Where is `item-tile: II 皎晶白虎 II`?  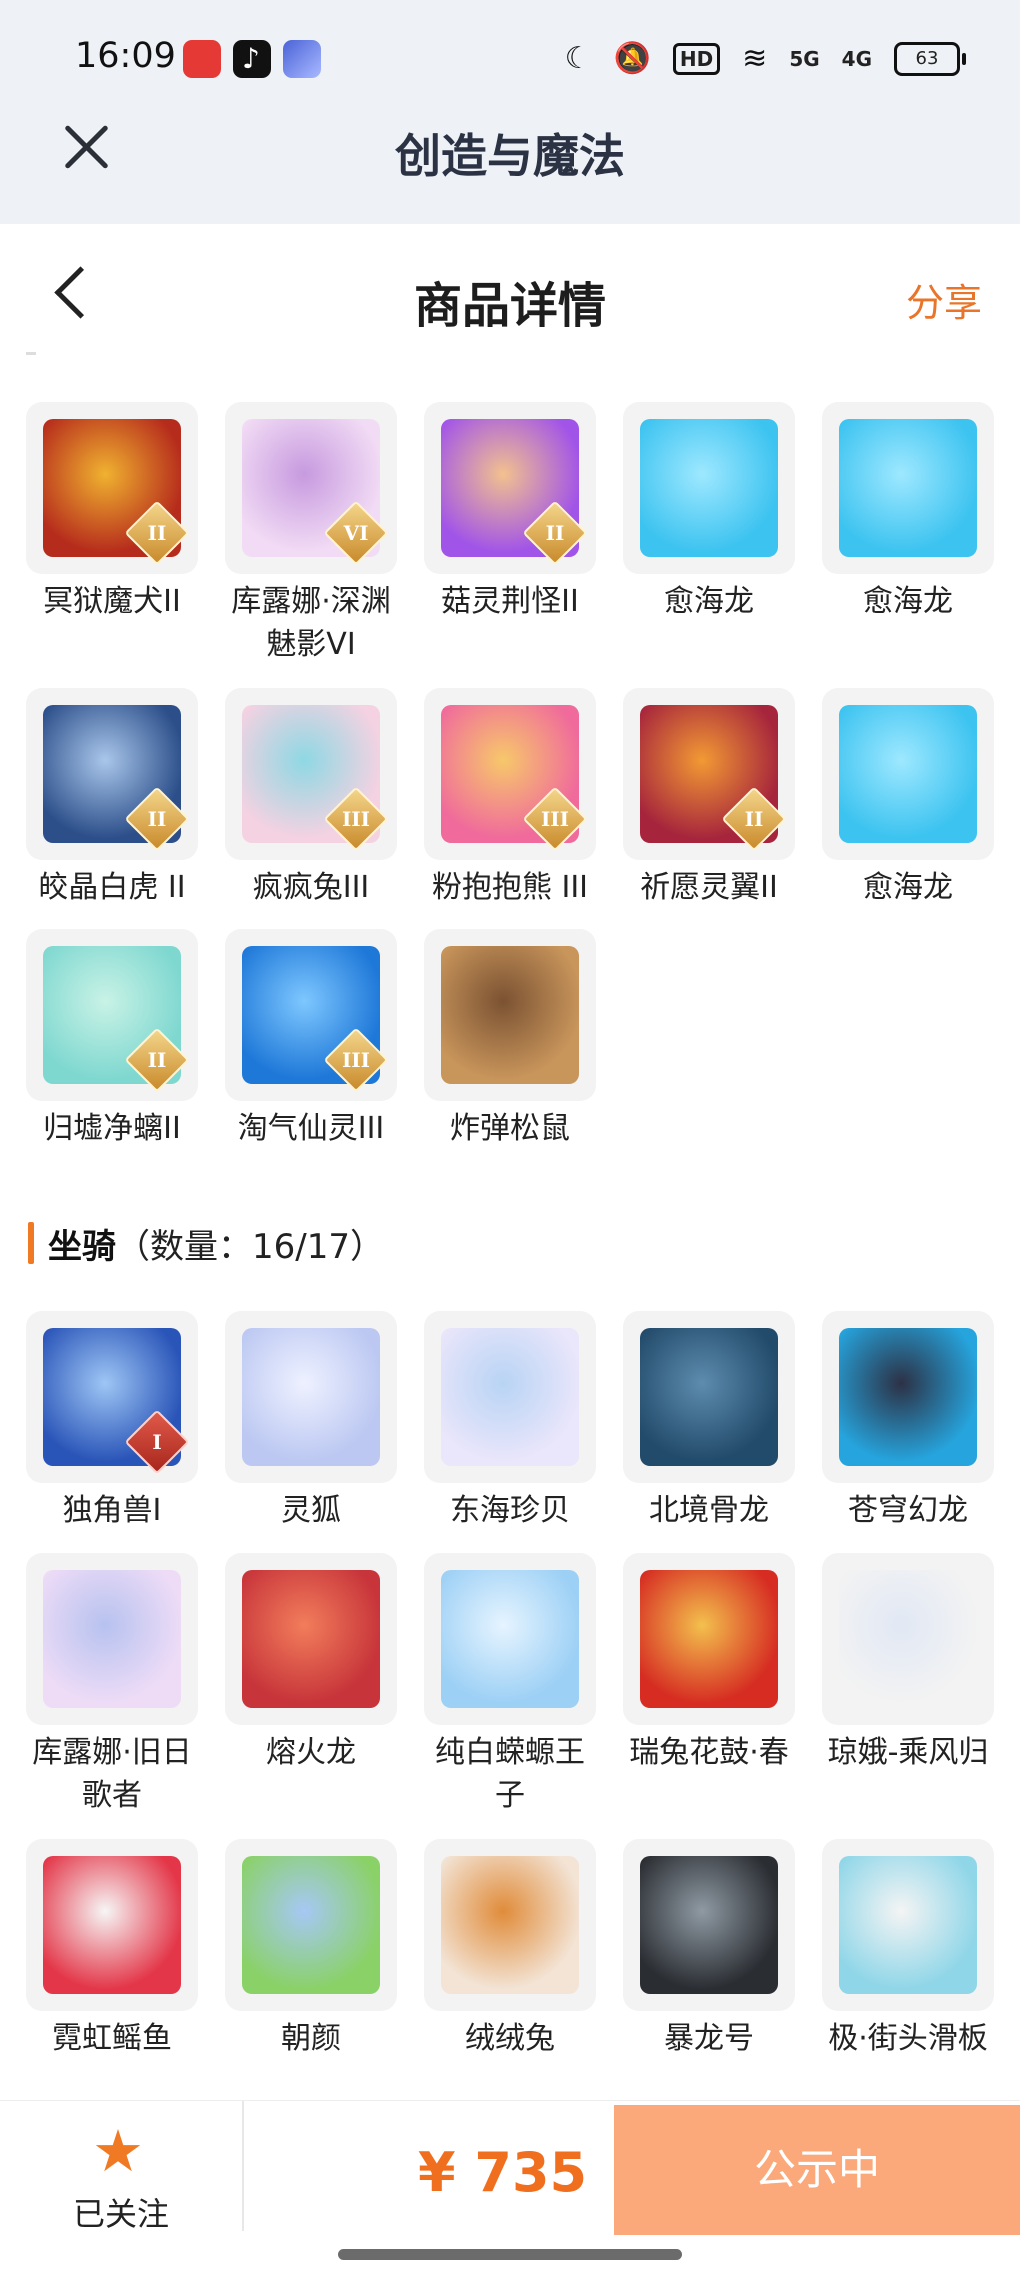
item-tile: II 皎晶白虎 II is located at coordinates (112, 798).